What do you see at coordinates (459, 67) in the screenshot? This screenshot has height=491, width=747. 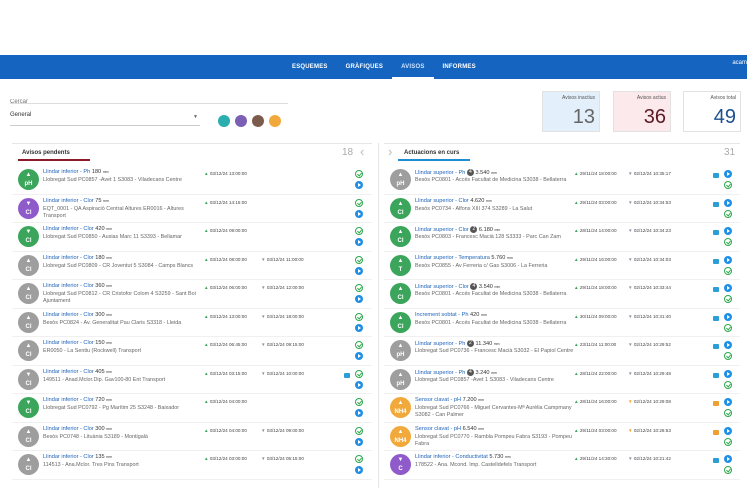 I see `nav-tab: INFORMES` at bounding box center [459, 67].